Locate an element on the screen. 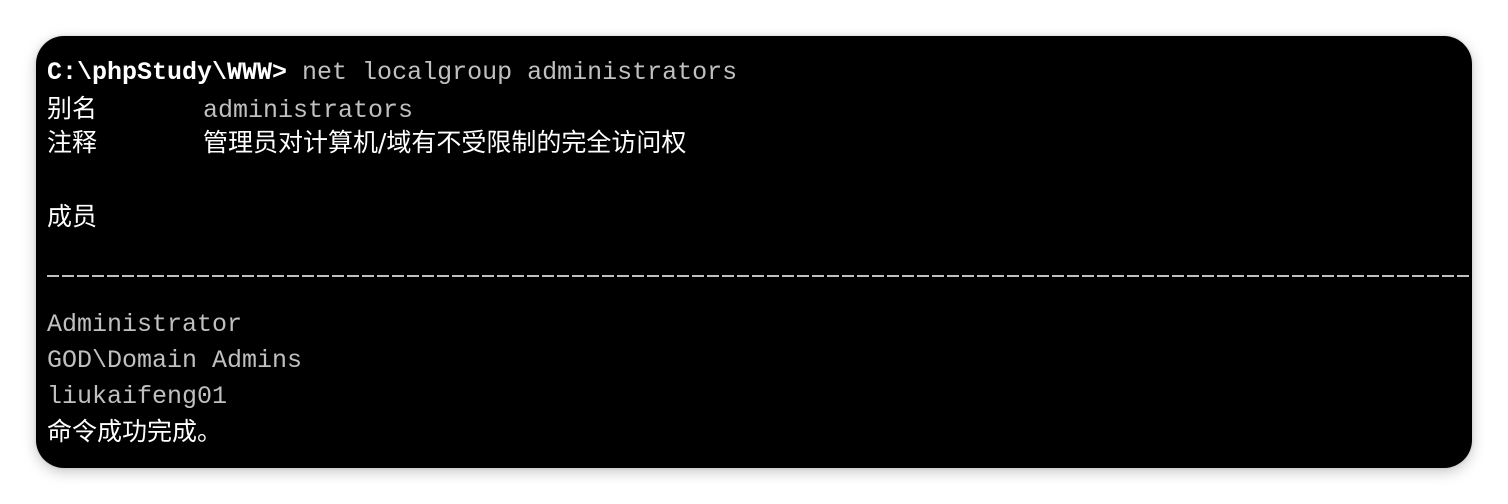  prompt-path: C:\phpStudy\WWW> is located at coordinates (167, 72).